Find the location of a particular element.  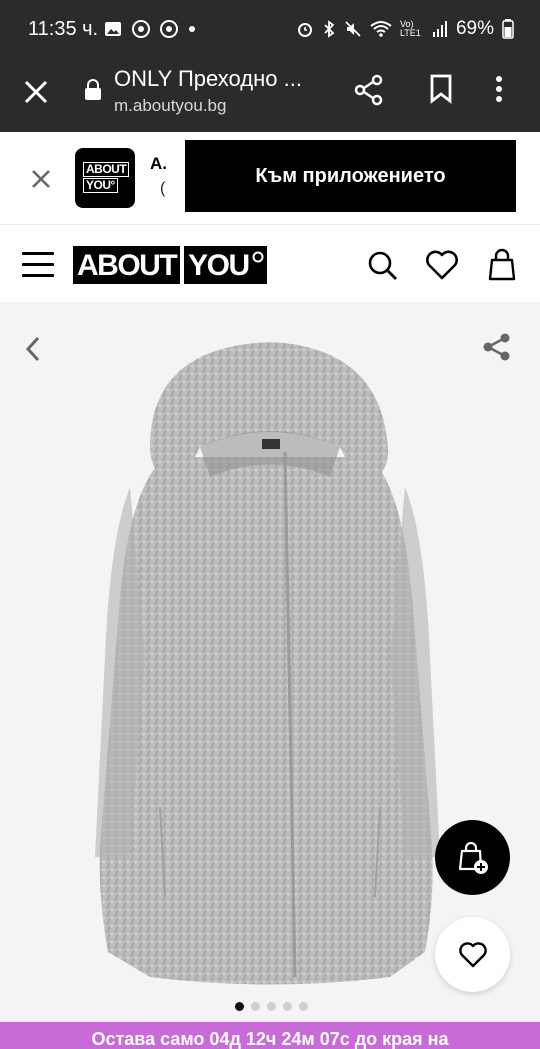

lock-icon is located at coordinates (93, 90).